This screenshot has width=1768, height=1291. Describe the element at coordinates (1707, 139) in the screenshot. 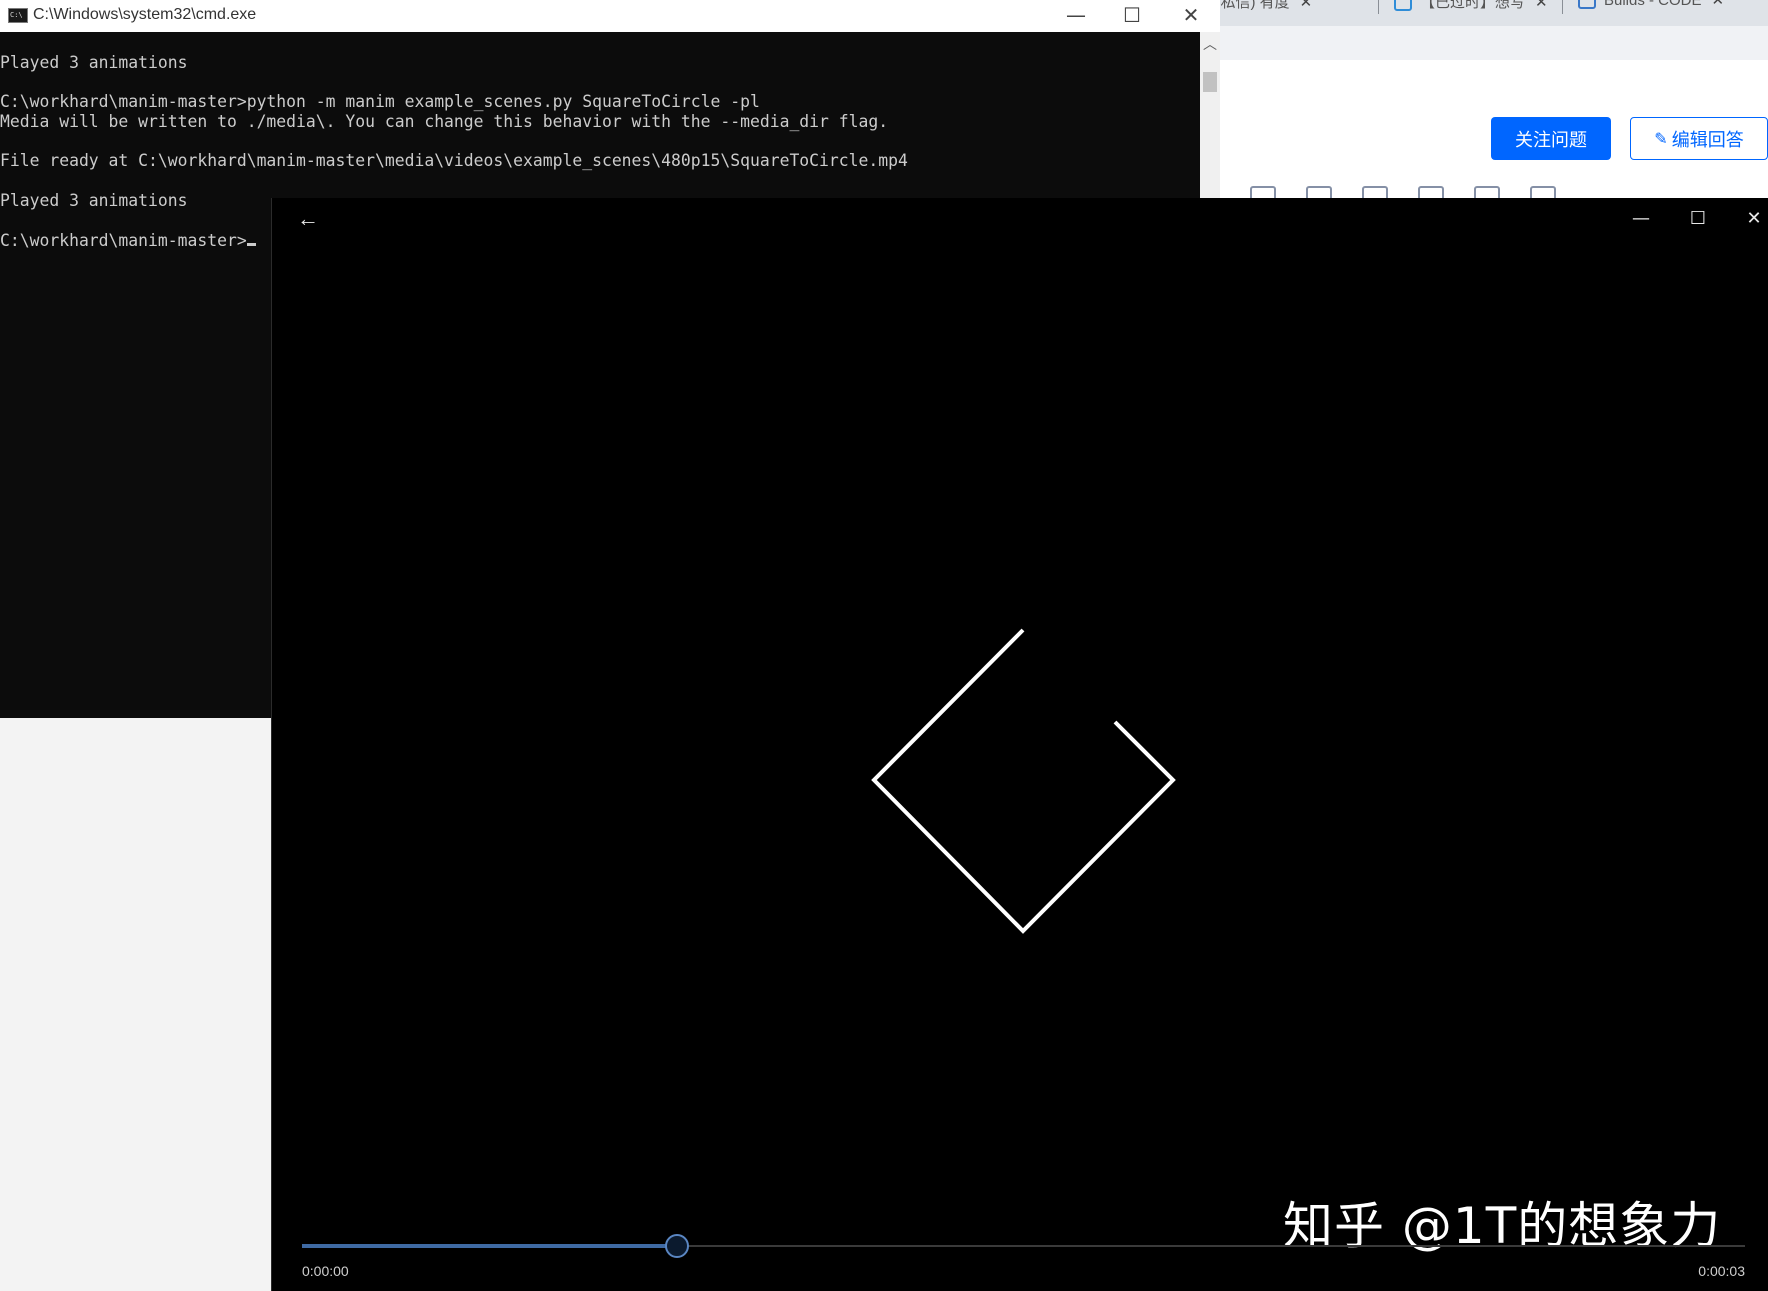

I see `edit-answer-label: 编辑回答` at that location.